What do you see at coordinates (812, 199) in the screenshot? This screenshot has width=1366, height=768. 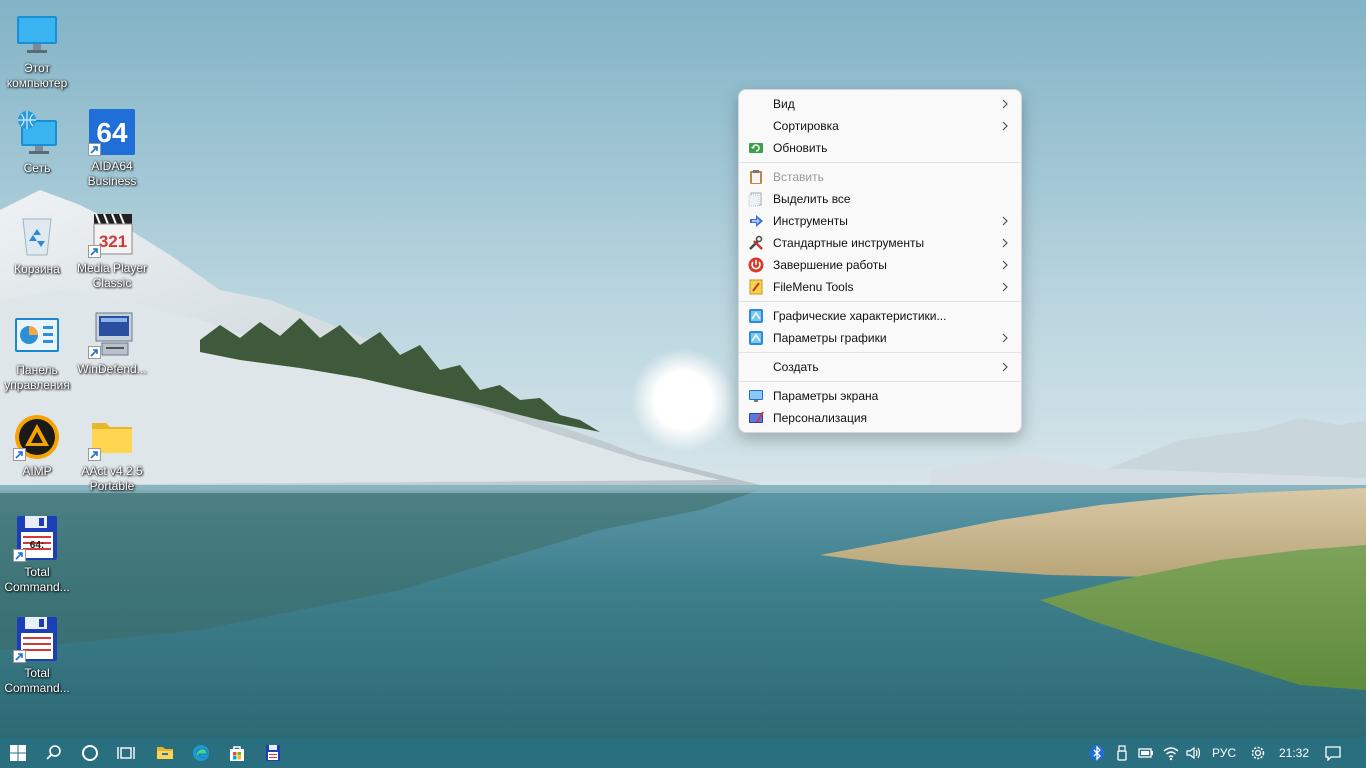 I see `menu-item-label: Выделить все` at bounding box center [812, 199].